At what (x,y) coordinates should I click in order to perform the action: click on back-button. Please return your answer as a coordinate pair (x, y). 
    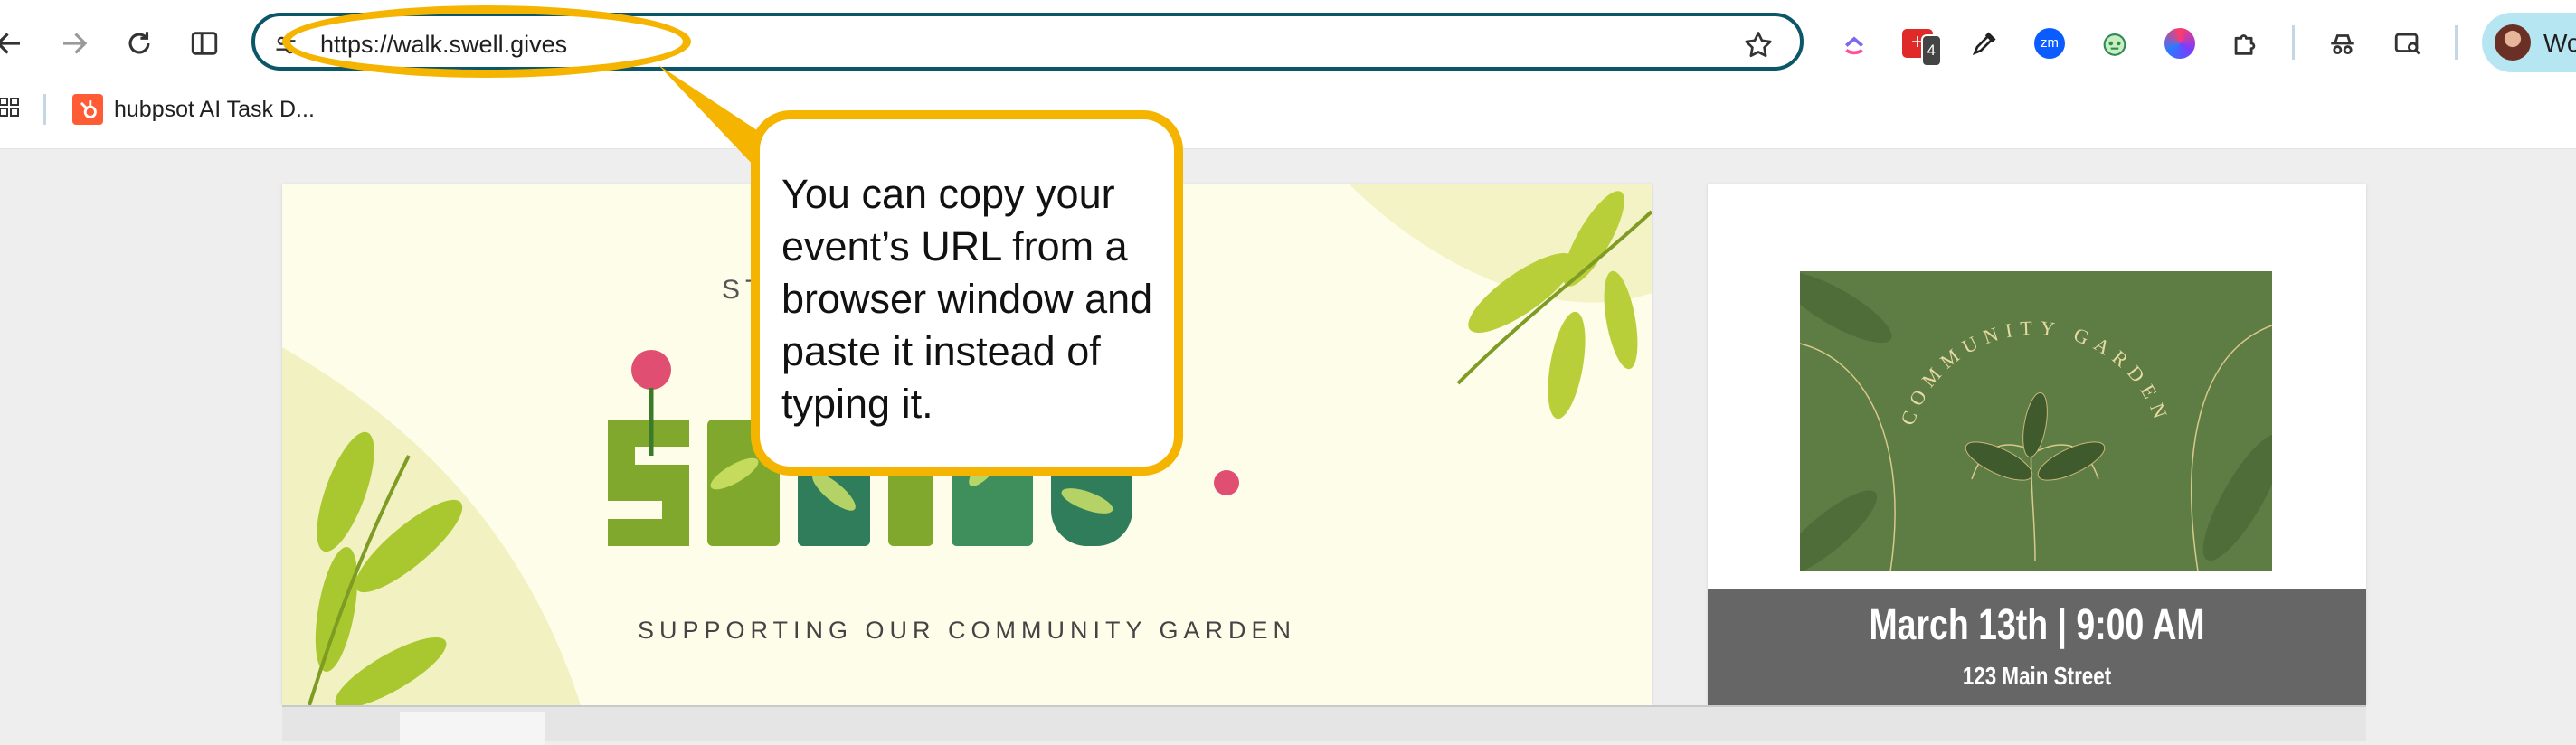
    Looking at the image, I should click on (16, 43).